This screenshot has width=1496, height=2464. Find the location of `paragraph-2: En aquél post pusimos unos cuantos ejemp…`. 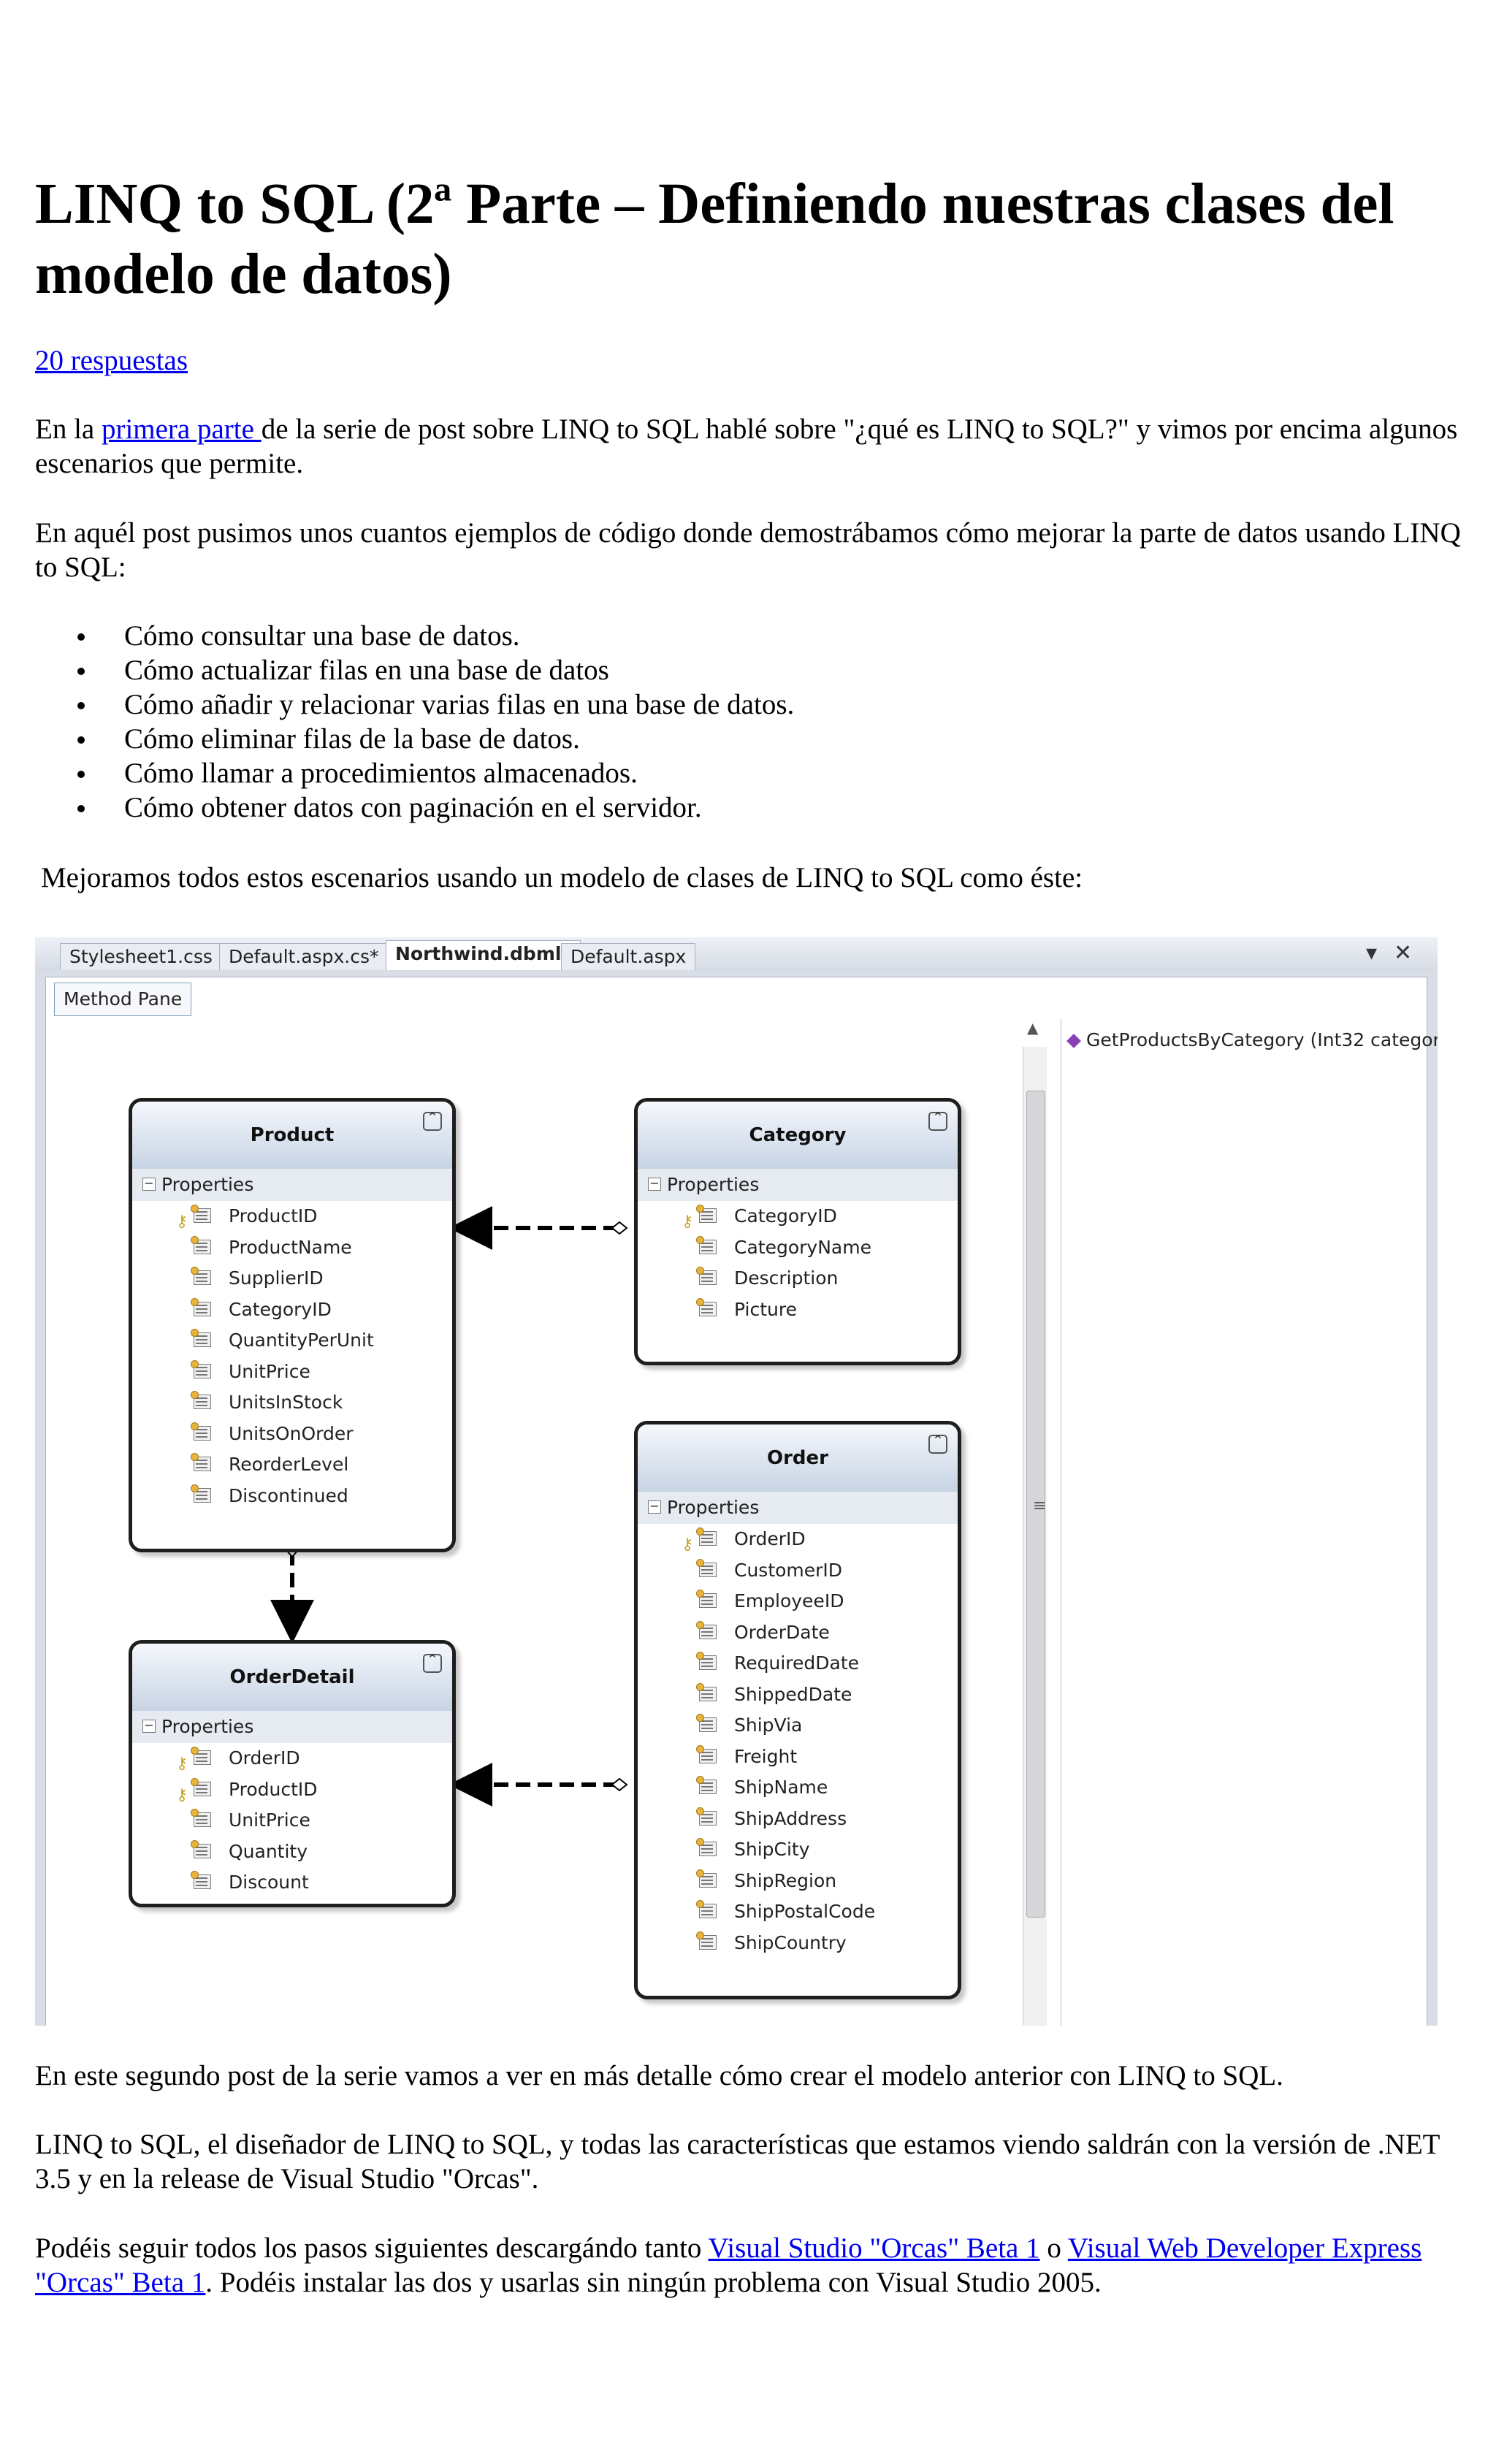

paragraph-2: En aquél post pusimos unos cuantos ejemp… is located at coordinates (748, 550).